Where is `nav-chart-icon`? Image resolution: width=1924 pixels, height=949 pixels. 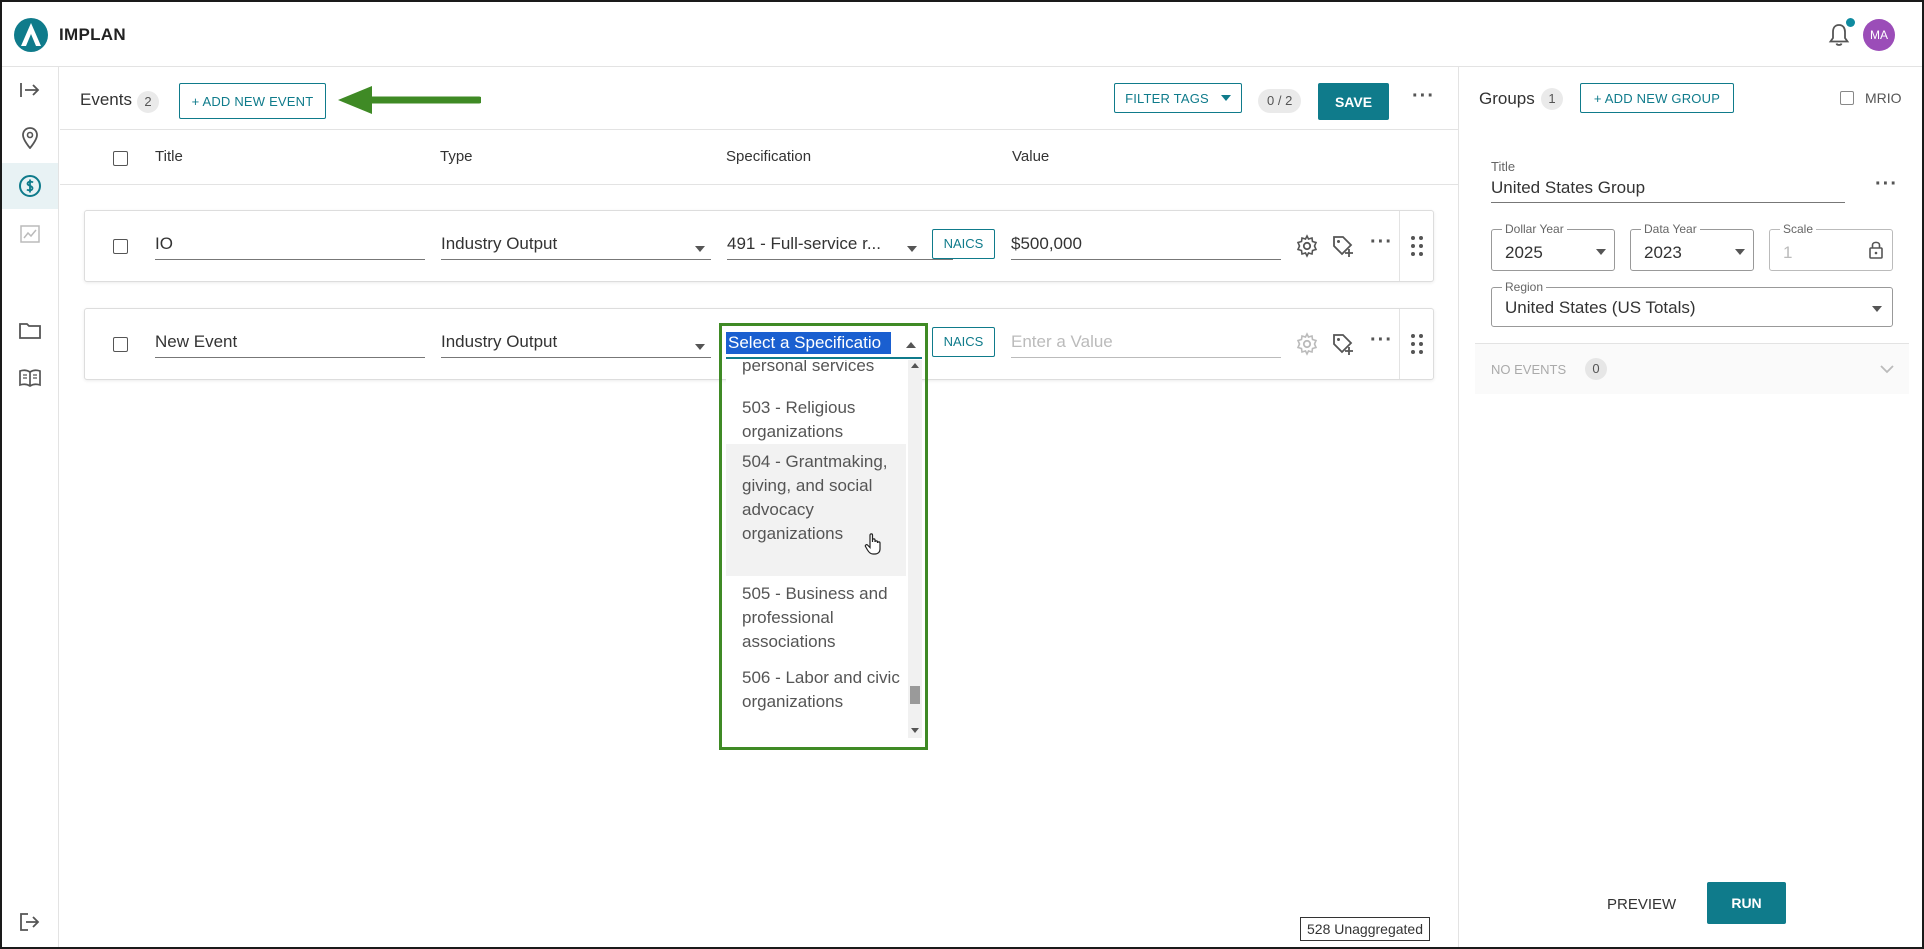
nav-chart-icon is located at coordinates (30, 234).